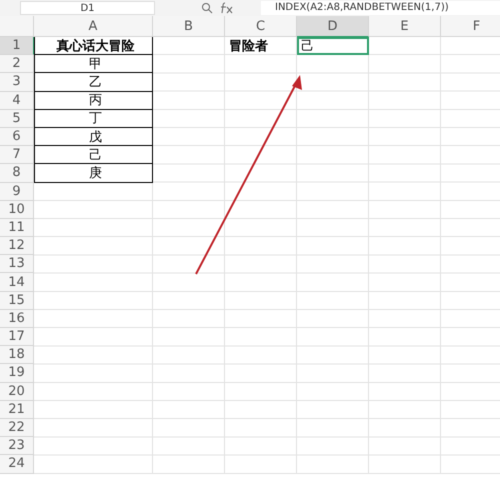  I want to click on table-cell: 甲, so click(93, 64).